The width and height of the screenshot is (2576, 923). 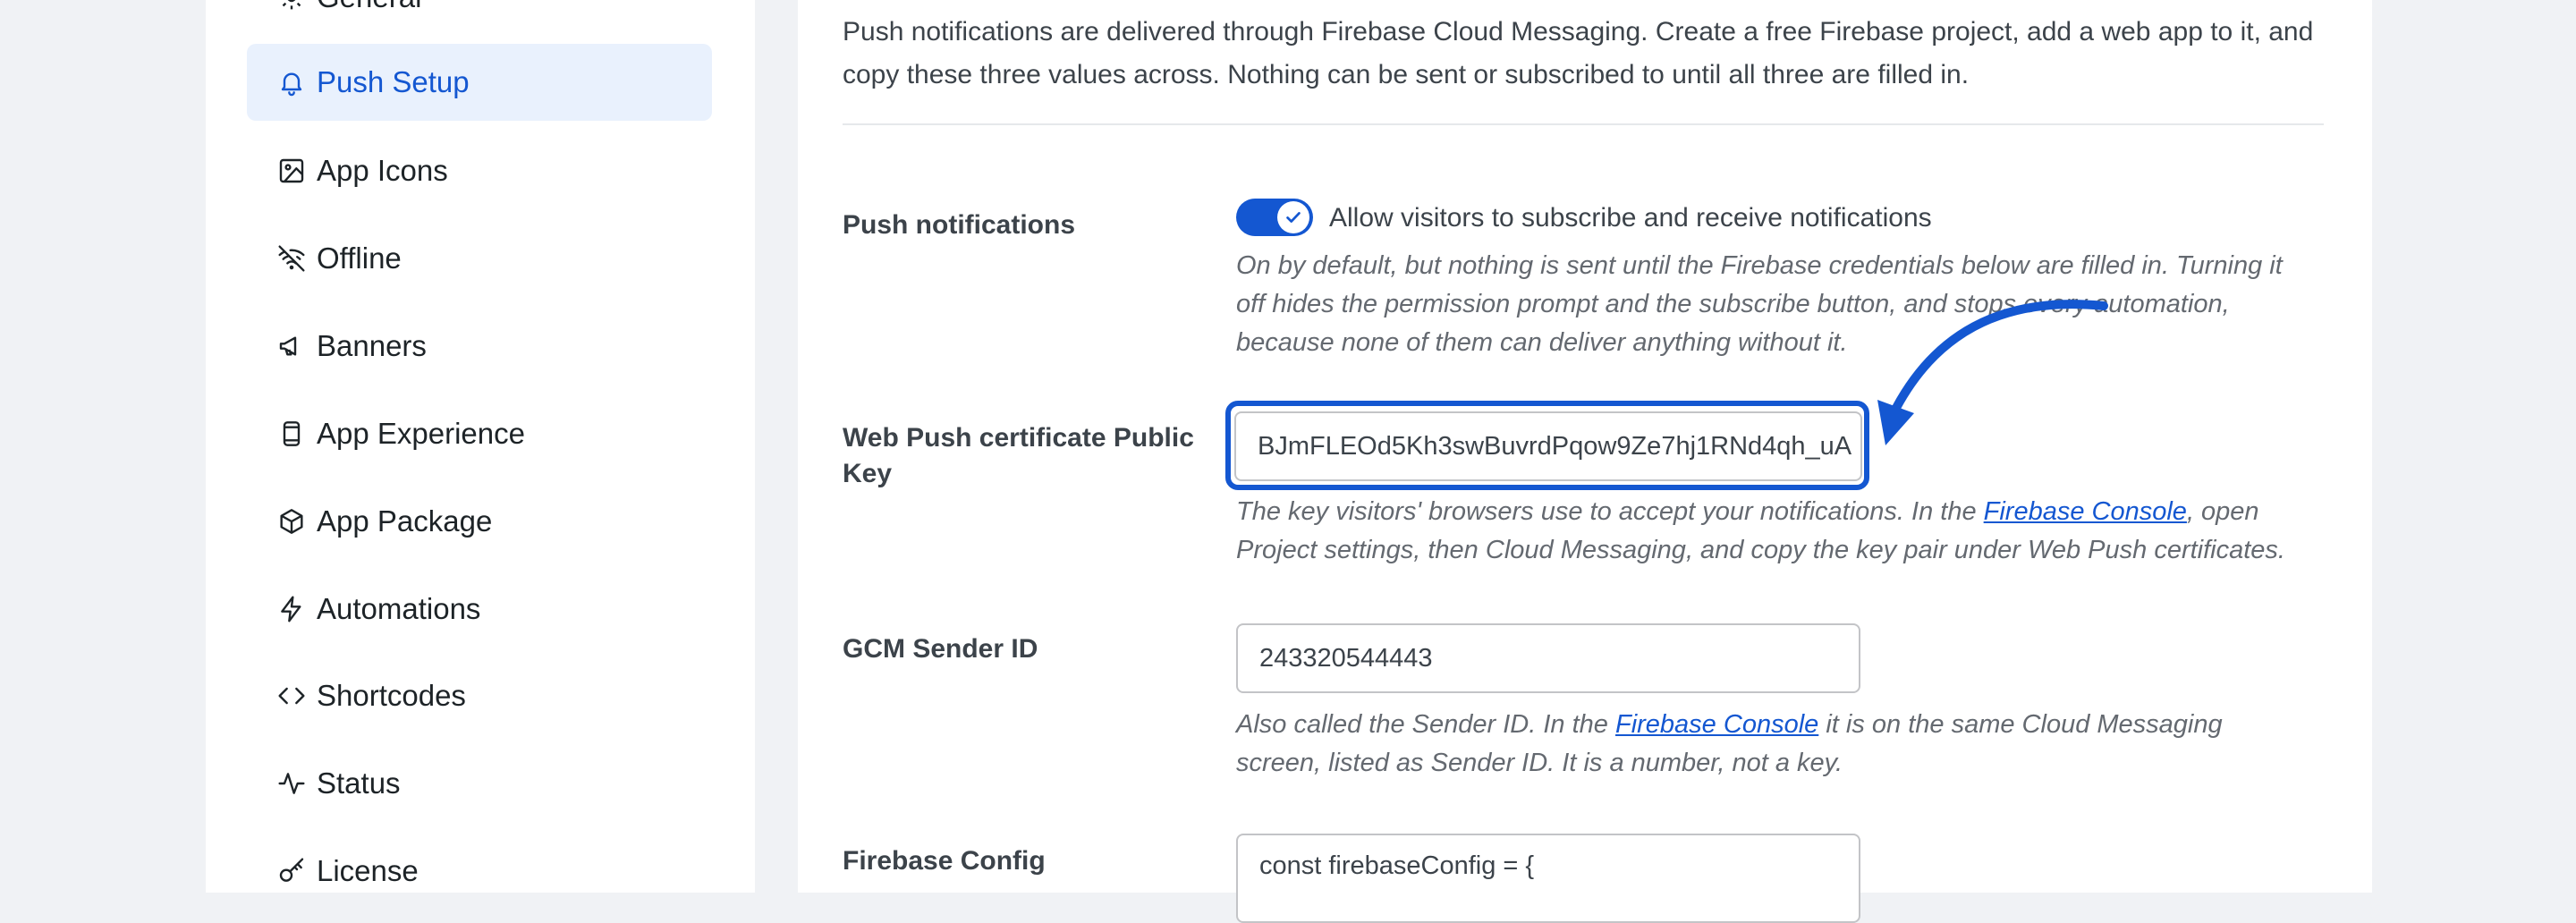 What do you see at coordinates (1583, 124) in the screenshot?
I see `divider` at bounding box center [1583, 124].